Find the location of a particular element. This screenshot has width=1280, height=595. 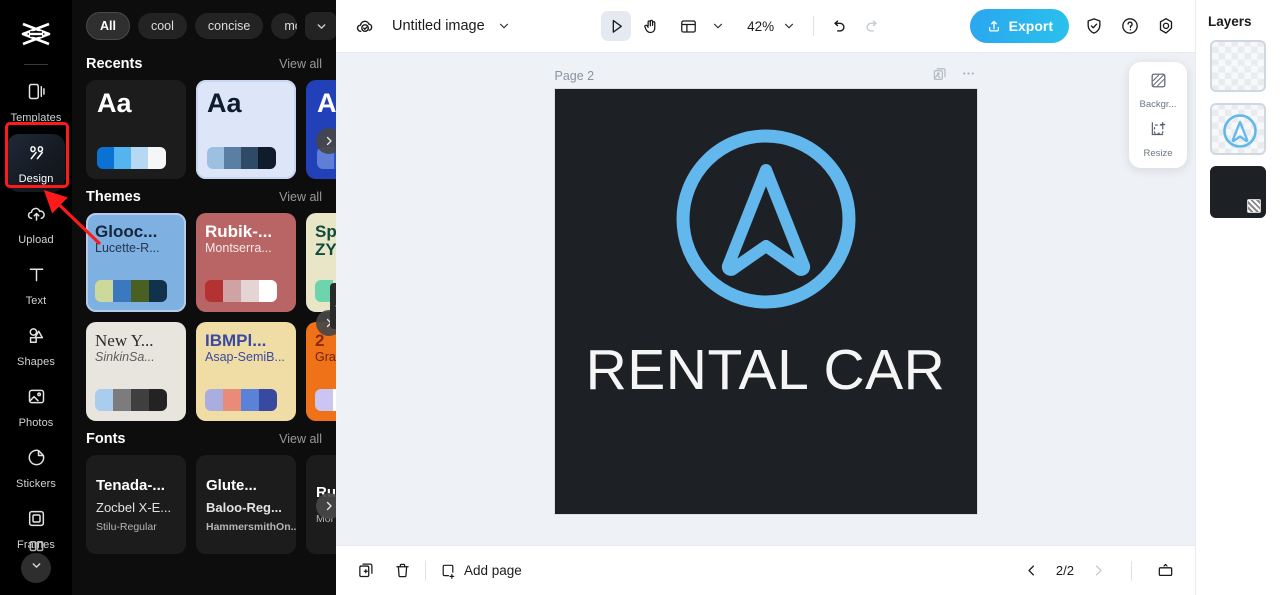

zoom-dropdown is located at coordinates (789, 26).